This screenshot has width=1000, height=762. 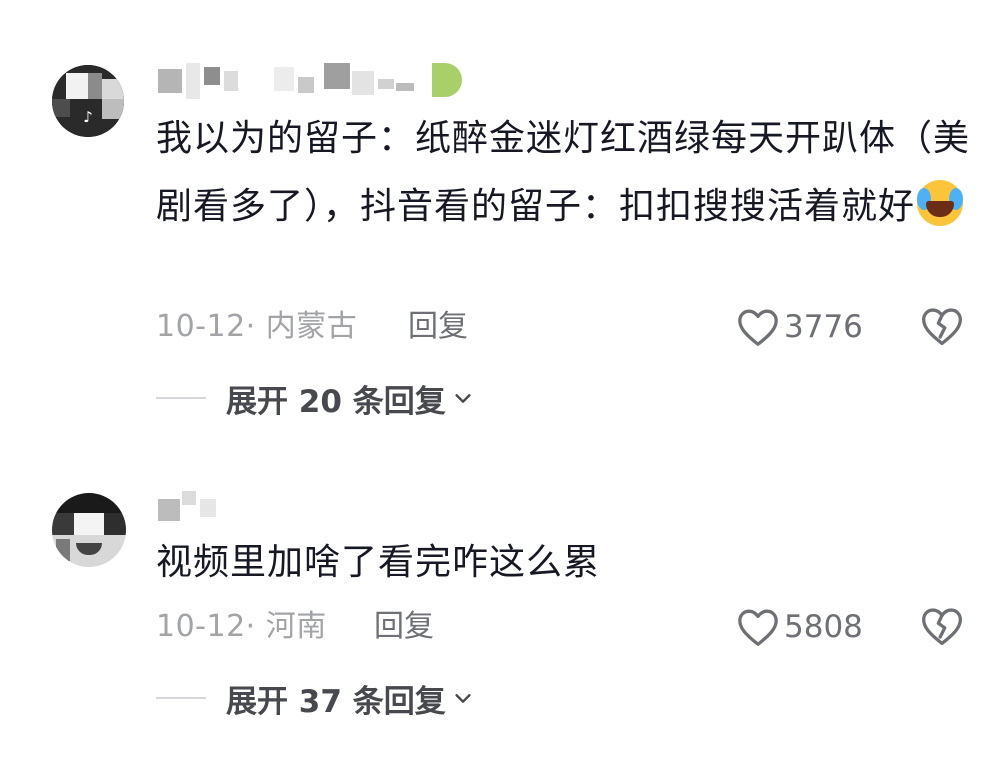 I want to click on like-button: 5808, so click(x=799, y=627).